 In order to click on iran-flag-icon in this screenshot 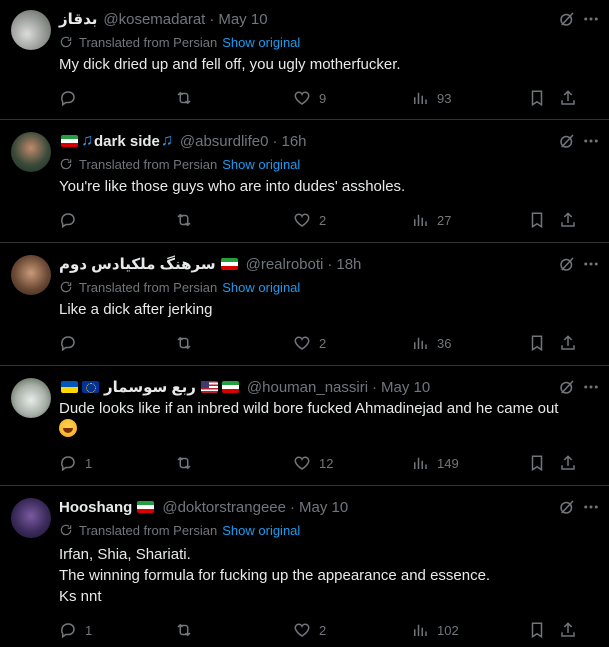, I will do `click(146, 507)`.